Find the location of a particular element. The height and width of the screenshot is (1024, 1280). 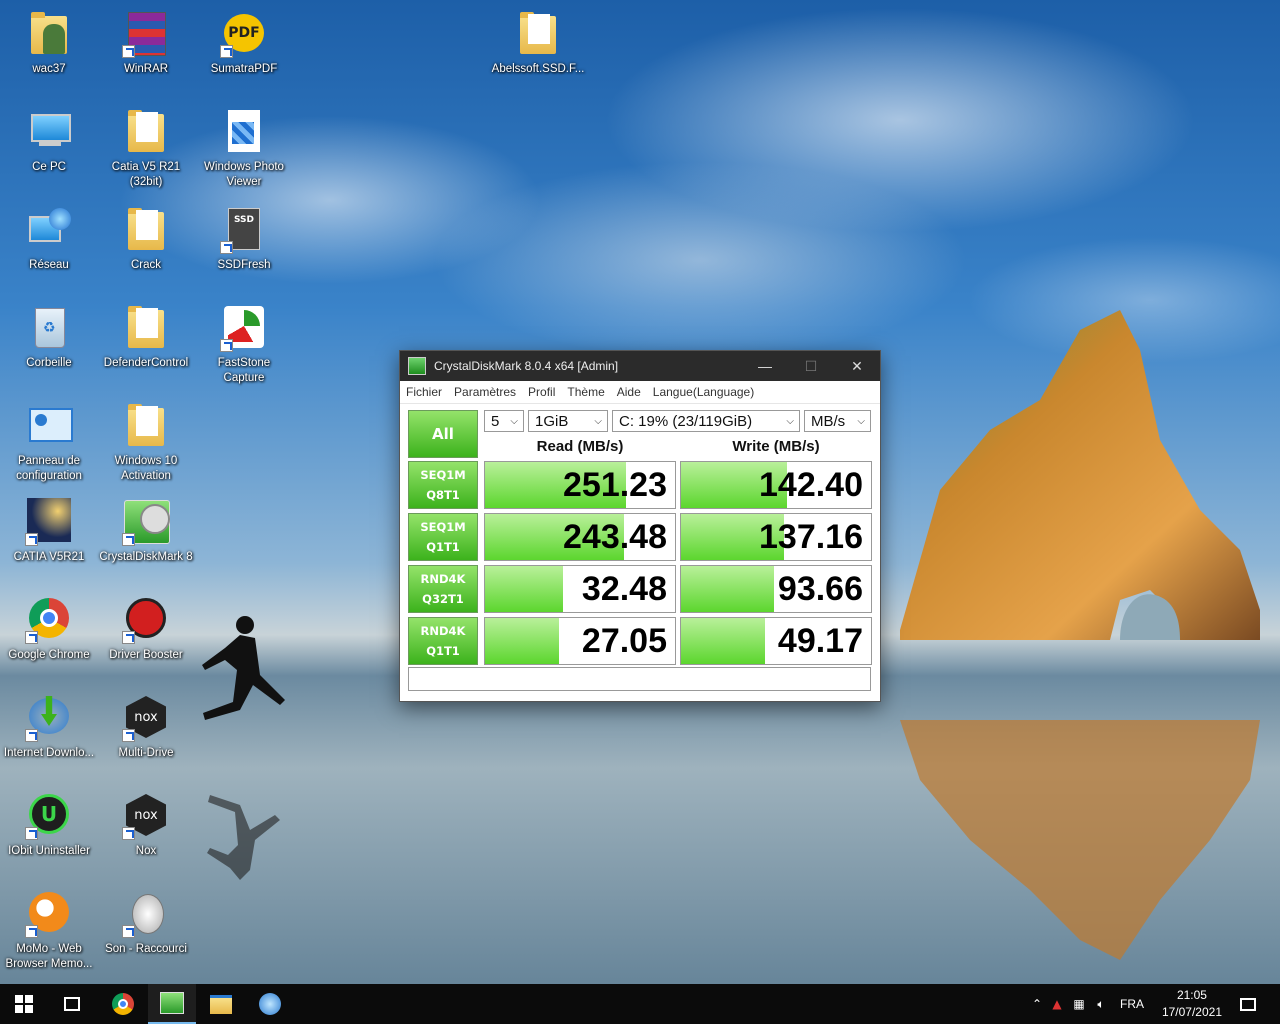

minimize-button: — is located at coordinates (765, 366).